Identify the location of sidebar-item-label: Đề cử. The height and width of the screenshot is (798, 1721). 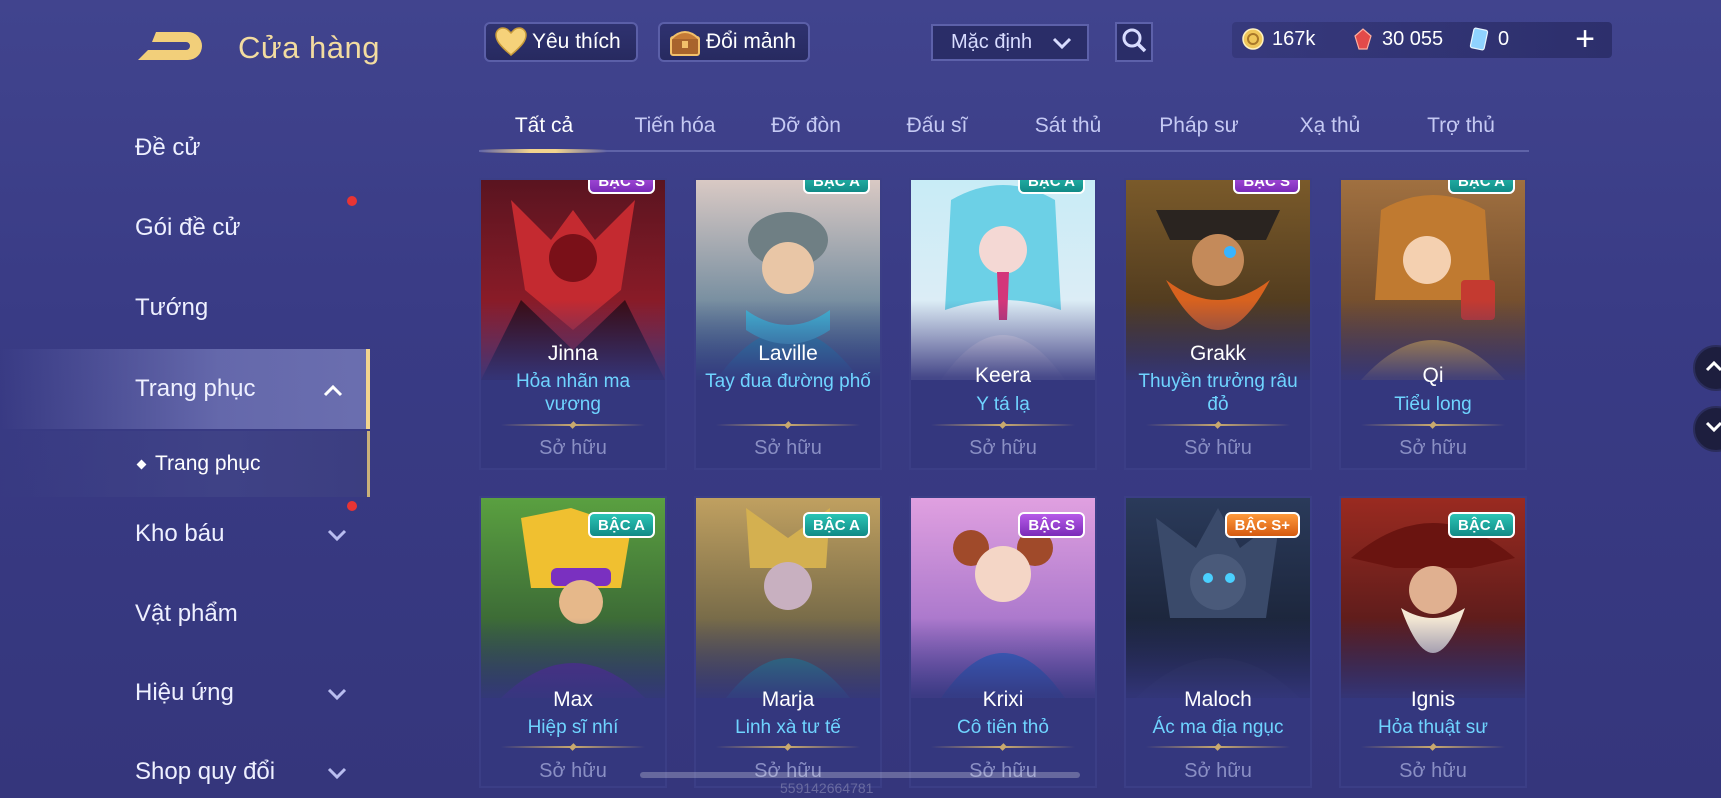
(168, 147).